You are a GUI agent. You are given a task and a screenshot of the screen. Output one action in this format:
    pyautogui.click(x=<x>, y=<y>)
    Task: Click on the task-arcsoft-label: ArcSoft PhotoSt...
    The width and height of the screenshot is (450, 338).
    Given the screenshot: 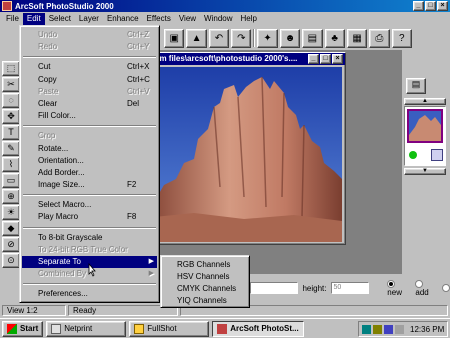 What is the action you would take?
    pyautogui.click(x=264, y=328)
    